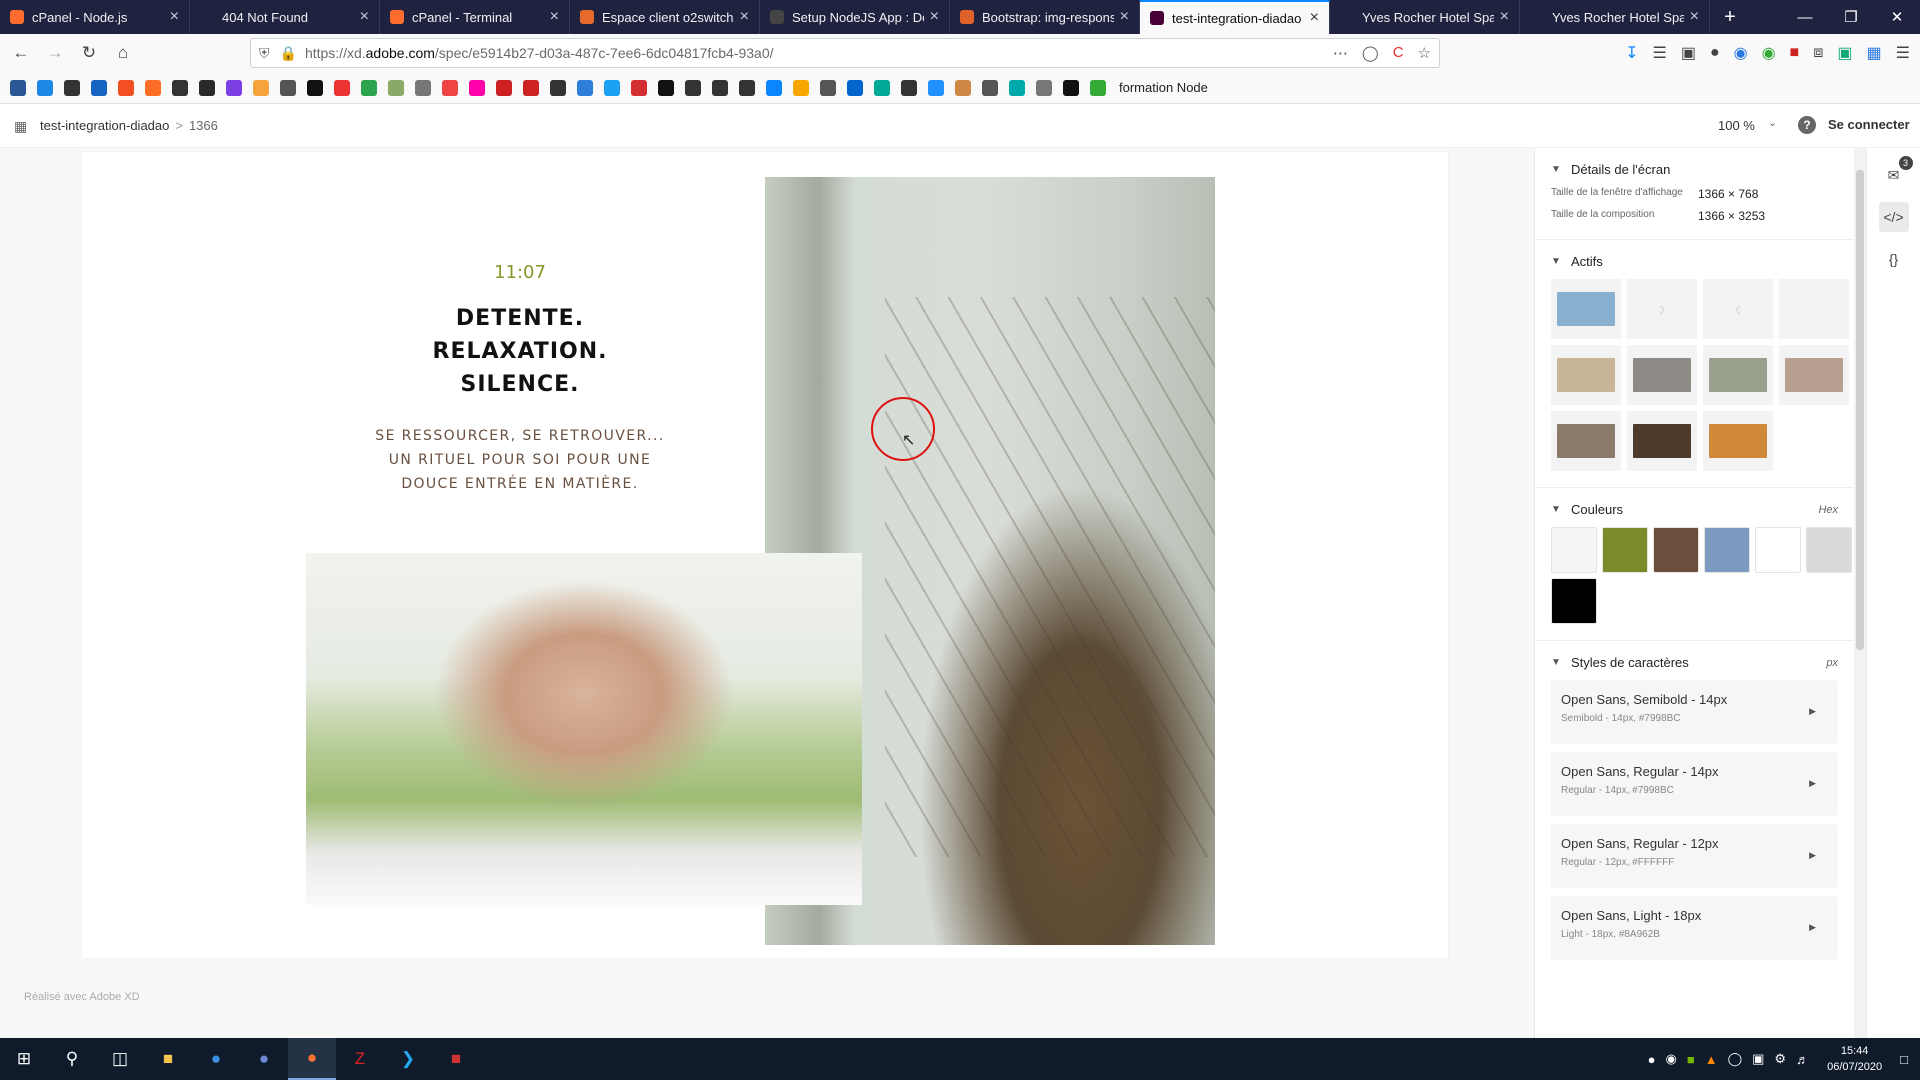 This screenshot has height=1080, width=1920. What do you see at coordinates (1694, 261) in the screenshot?
I see `section-header: ▼ Actifs` at bounding box center [1694, 261].